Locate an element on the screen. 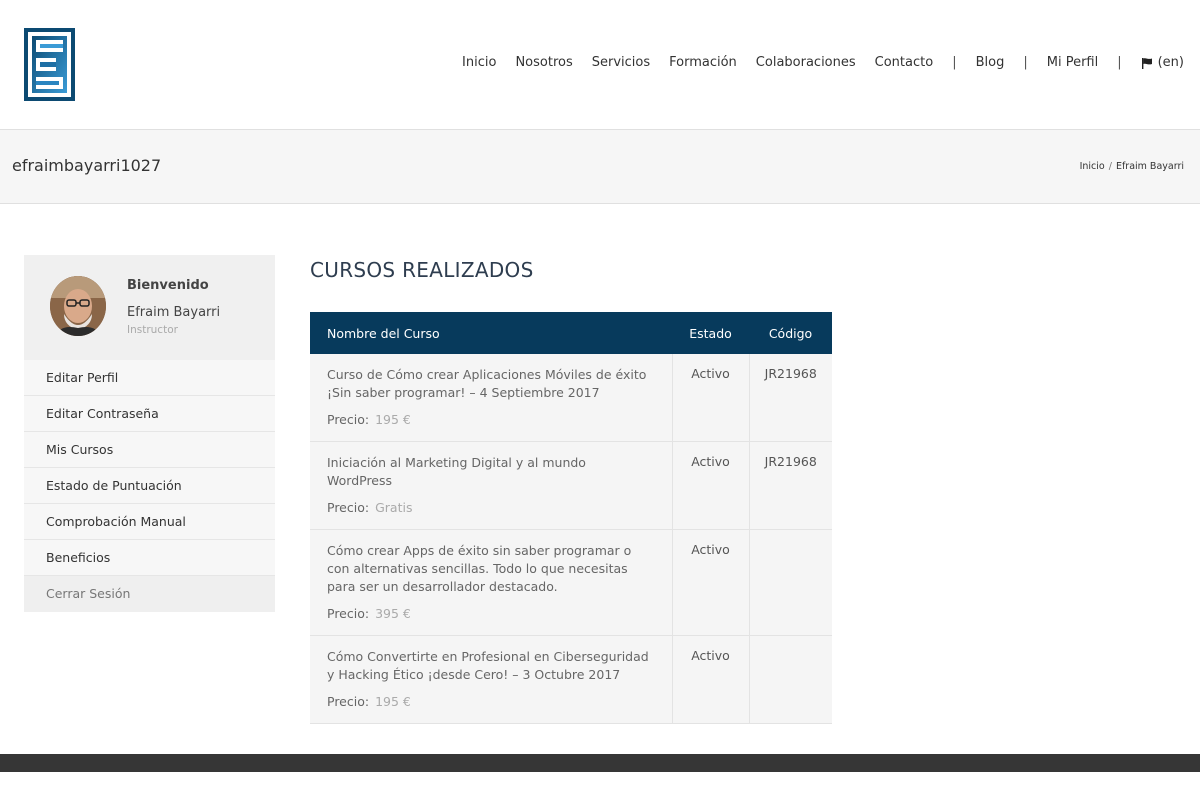 The image size is (1200, 800). breadcrumb-link-inicio: Inicio is located at coordinates (1092, 166).